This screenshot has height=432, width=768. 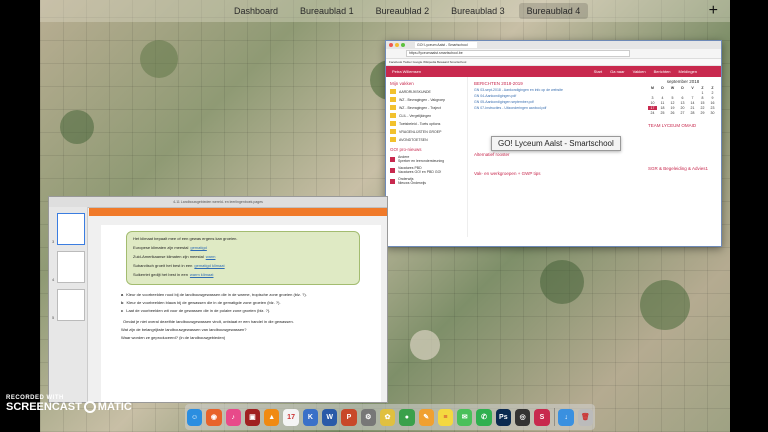 What do you see at coordinates (445, 417) in the screenshot?
I see `notes-icon: ≡` at bounding box center [445, 417].